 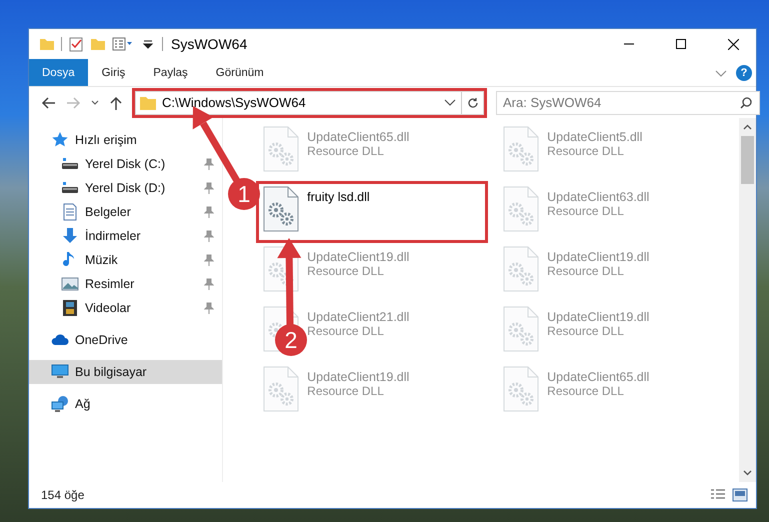 I want to click on scroll-up-icon, so click(x=747, y=127).